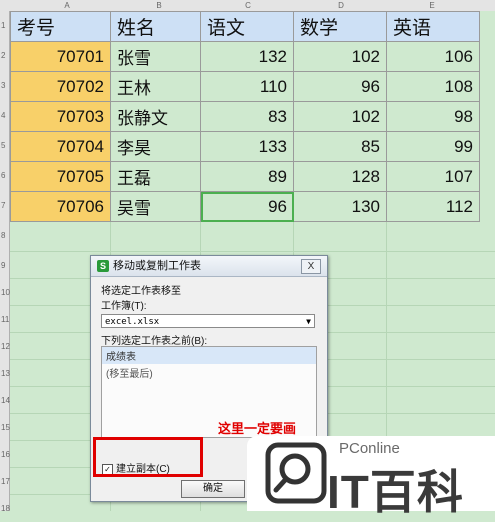 The height and width of the screenshot is (522, 495). Describe the element at coordinates (3, 55) in the screenshot. I see `row-header: 2` at that location.